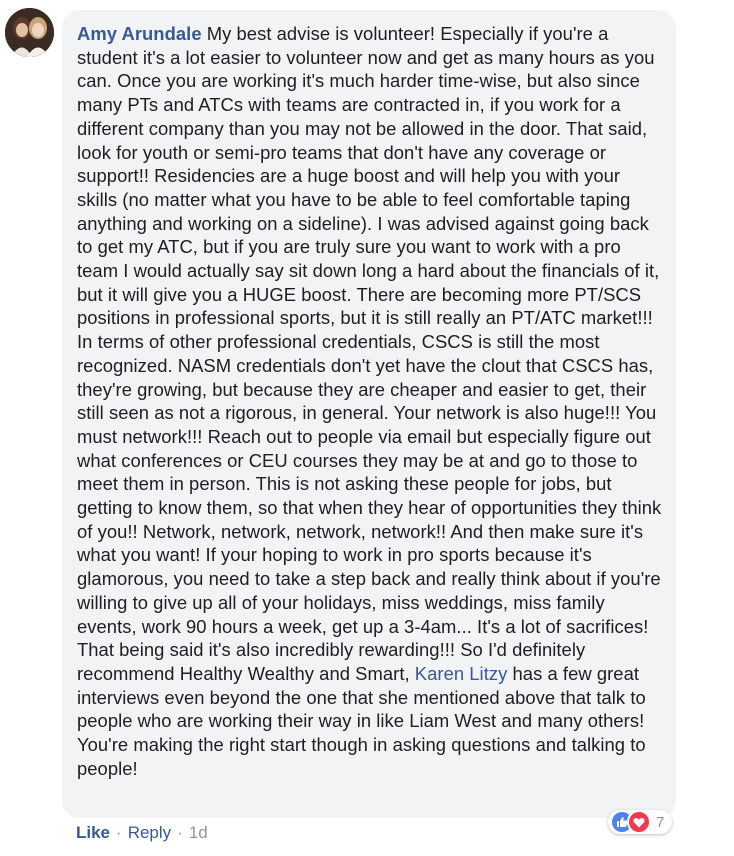  I want to click on like-button: Like, so click(93, 832).